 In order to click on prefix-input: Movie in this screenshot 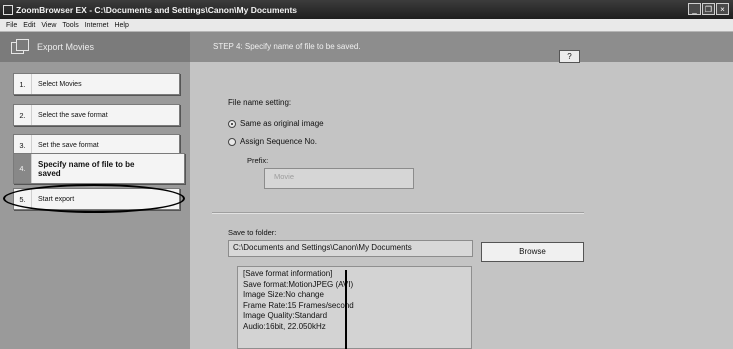, I will do `click(339, 178)`.